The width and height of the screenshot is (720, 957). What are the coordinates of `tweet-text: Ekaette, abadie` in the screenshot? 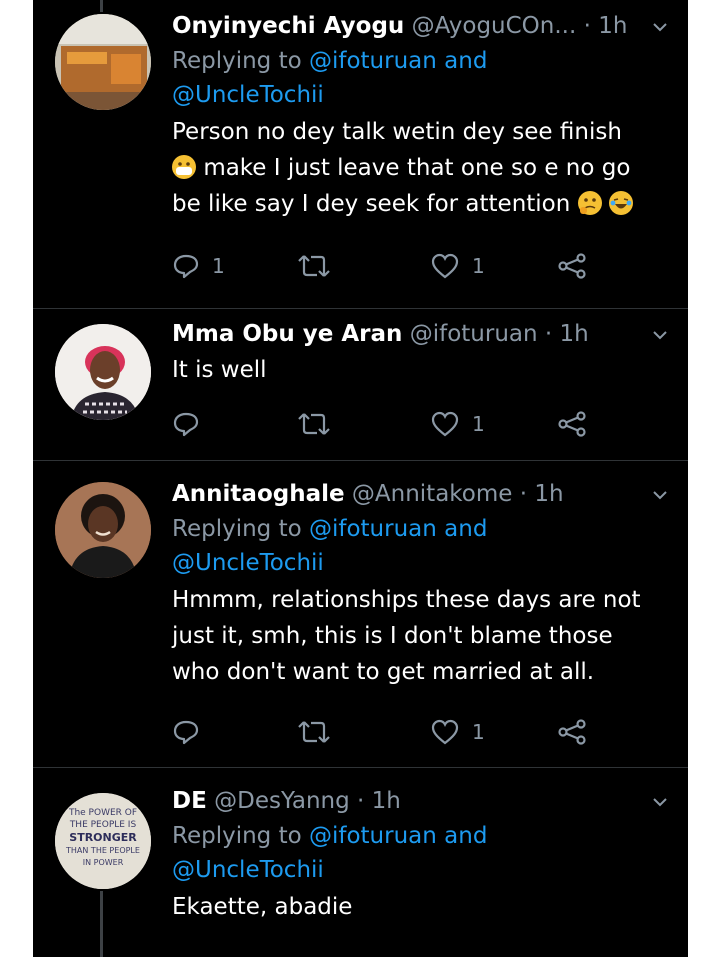 It's located at (262, 907).